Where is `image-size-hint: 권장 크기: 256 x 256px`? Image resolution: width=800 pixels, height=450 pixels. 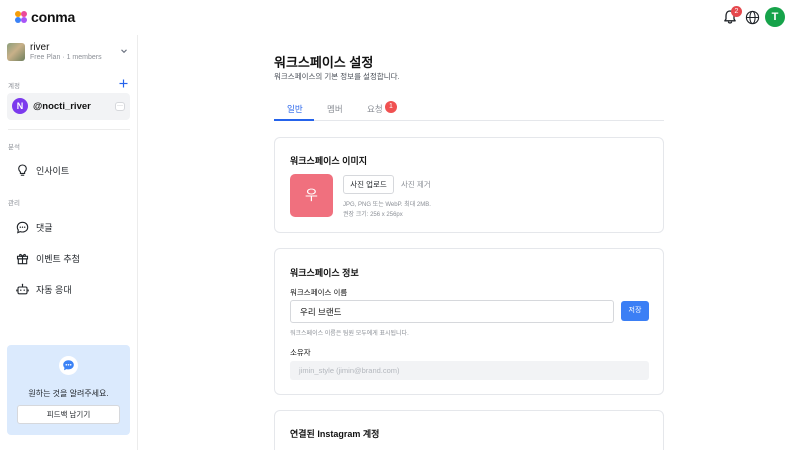 image-size-hint: 권장 크기: 256 x 256px is located at coordinates (373, 215).